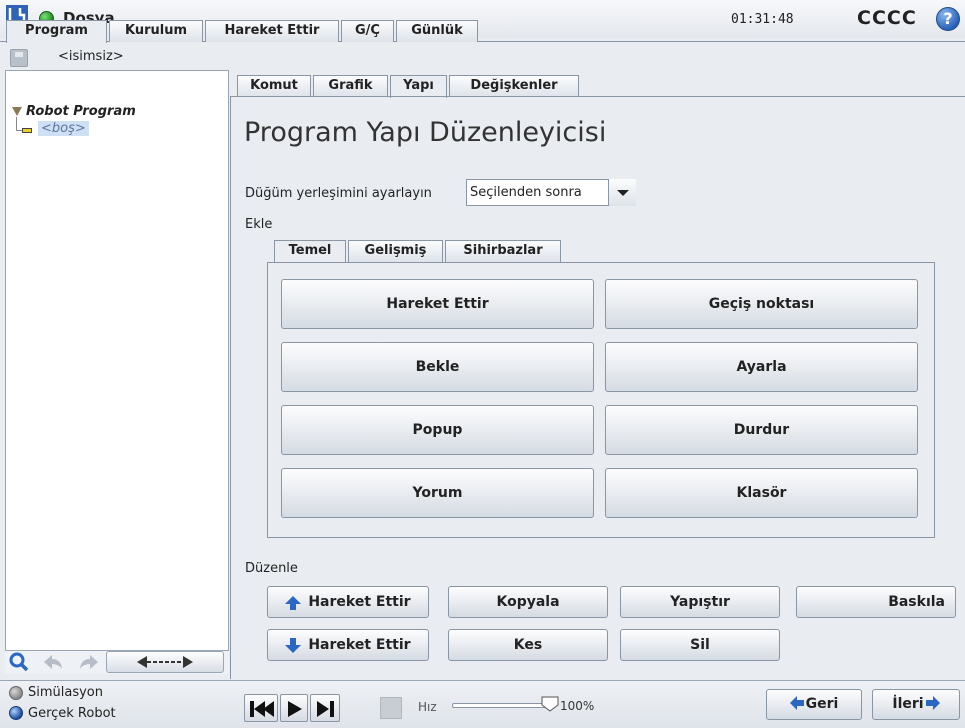  What do you see at coordinates (19, 58) in the screenshot?
I see `save-icon` at bounding box center [19, 58].